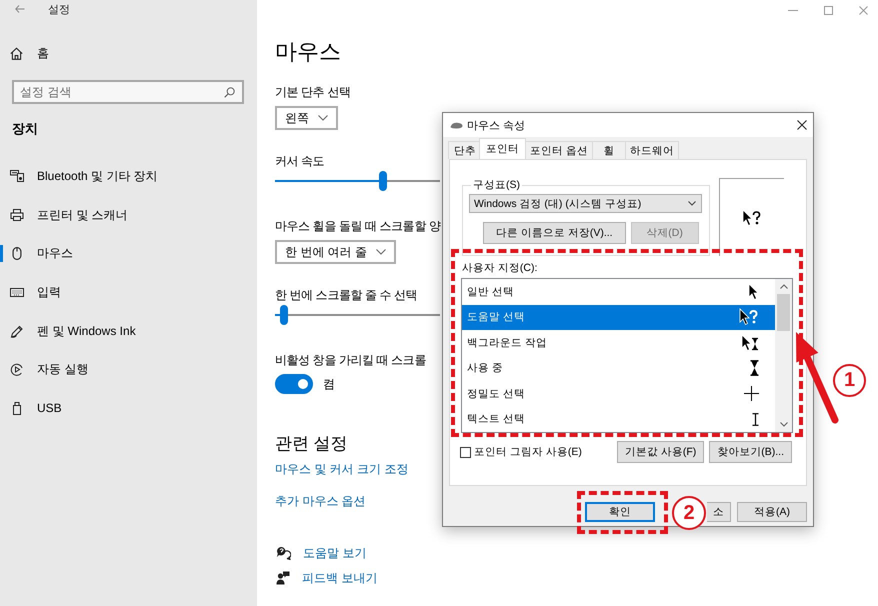  Describe the element at coordinates (528, 452) in the screenshot. I see `checkbox-label: 포인터 그림자 사용(E)` at that location.